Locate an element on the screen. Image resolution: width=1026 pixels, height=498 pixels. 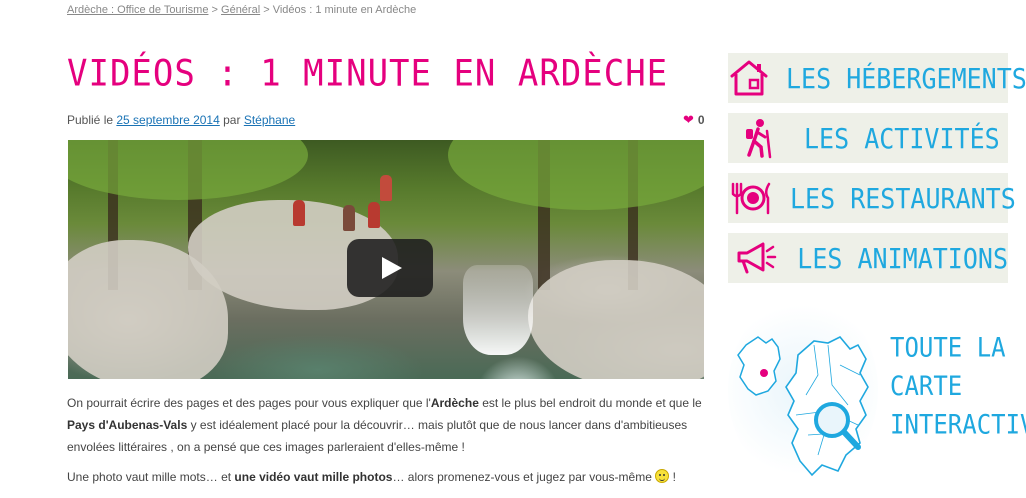
page-title: VIDÉOS : 1 MINUTE EN ARDÈCHE is located at coordinates (368, 74).